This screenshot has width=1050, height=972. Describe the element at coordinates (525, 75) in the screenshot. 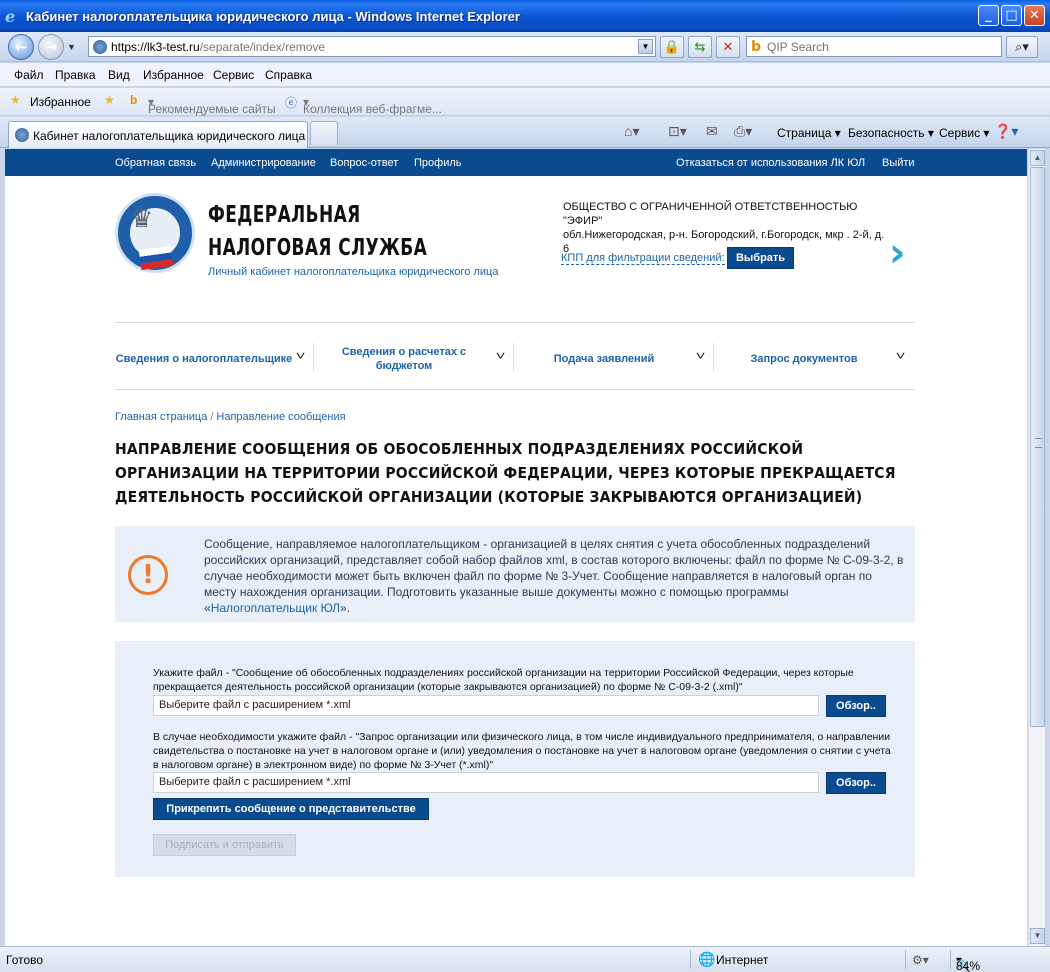

I see `menu-bar: Файл Правка Вид Избранное Сервис Справка` at that location.